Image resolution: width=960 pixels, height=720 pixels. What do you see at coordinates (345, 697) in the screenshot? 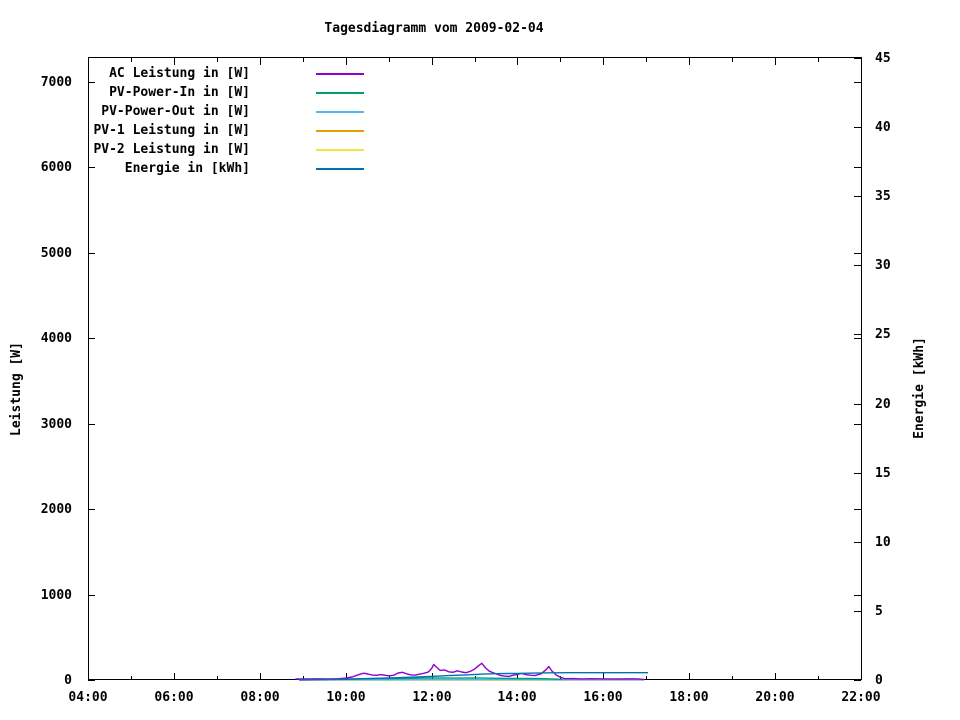
I see `x-tick-label: 10:00` at bounding box center [345, 697].